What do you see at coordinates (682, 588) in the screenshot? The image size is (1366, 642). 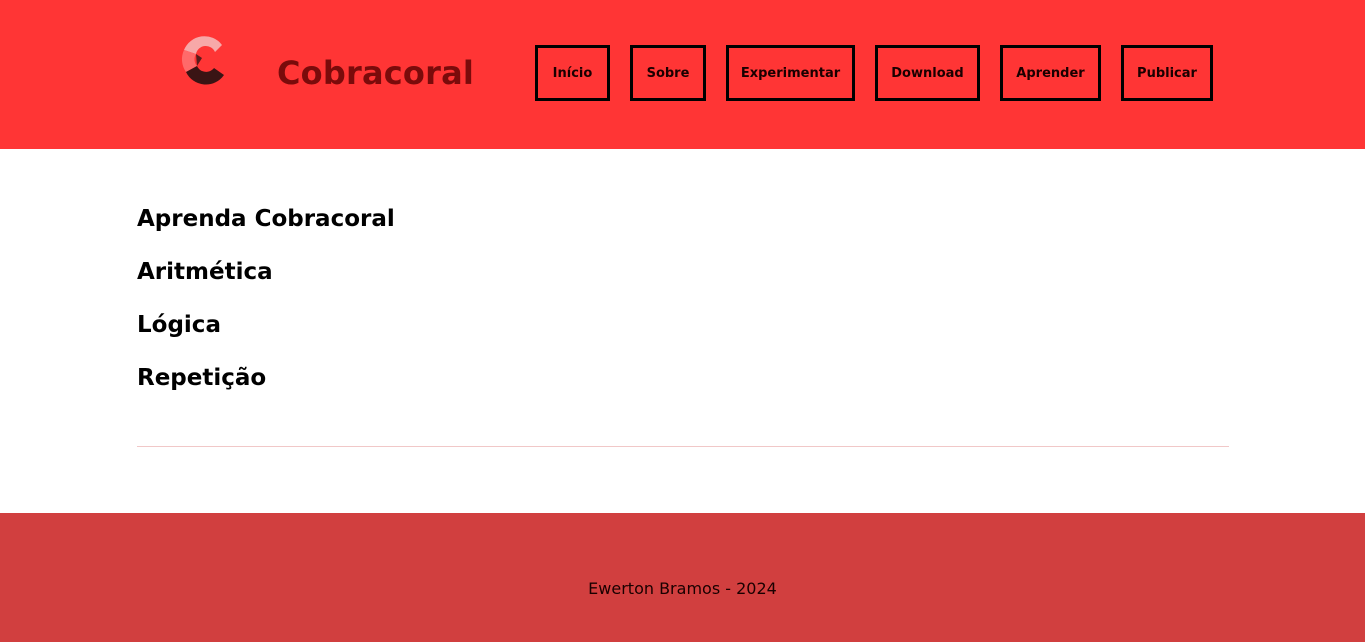 I see `footer-copyright: Ewerton Bramos - 2024` at bounding box center [682, 588].